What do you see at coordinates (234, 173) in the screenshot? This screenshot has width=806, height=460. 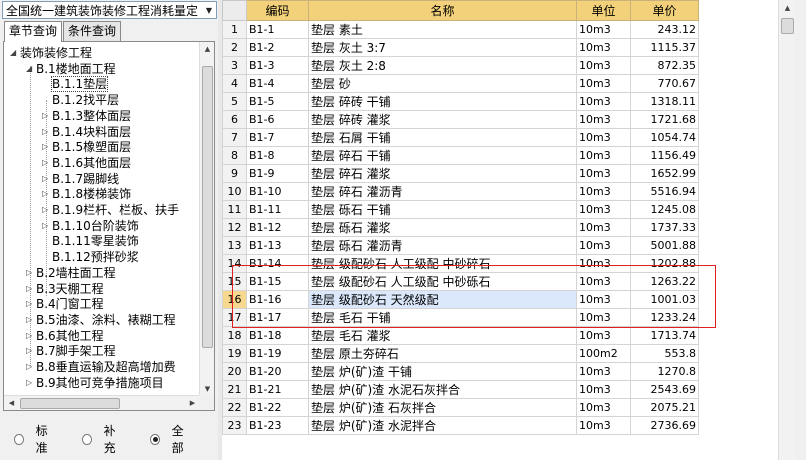 I see `row-number-cell: 9` at bounding box center [234, 173].